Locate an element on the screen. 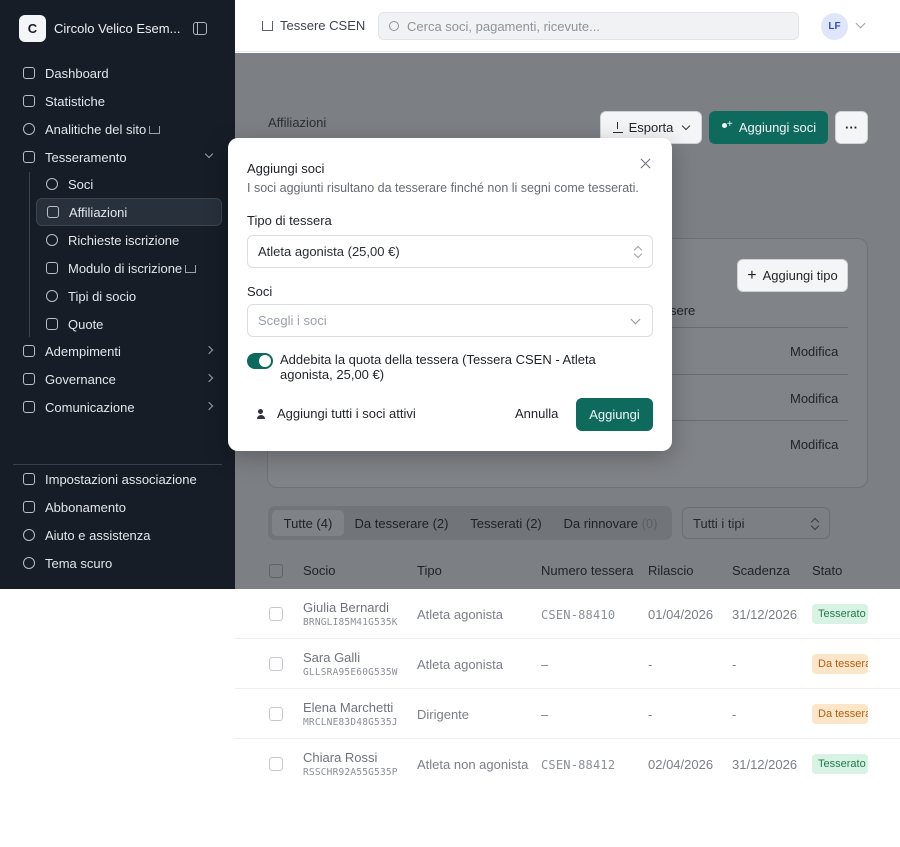  sidebar-toggle-button is located at coordinates (200, 29).